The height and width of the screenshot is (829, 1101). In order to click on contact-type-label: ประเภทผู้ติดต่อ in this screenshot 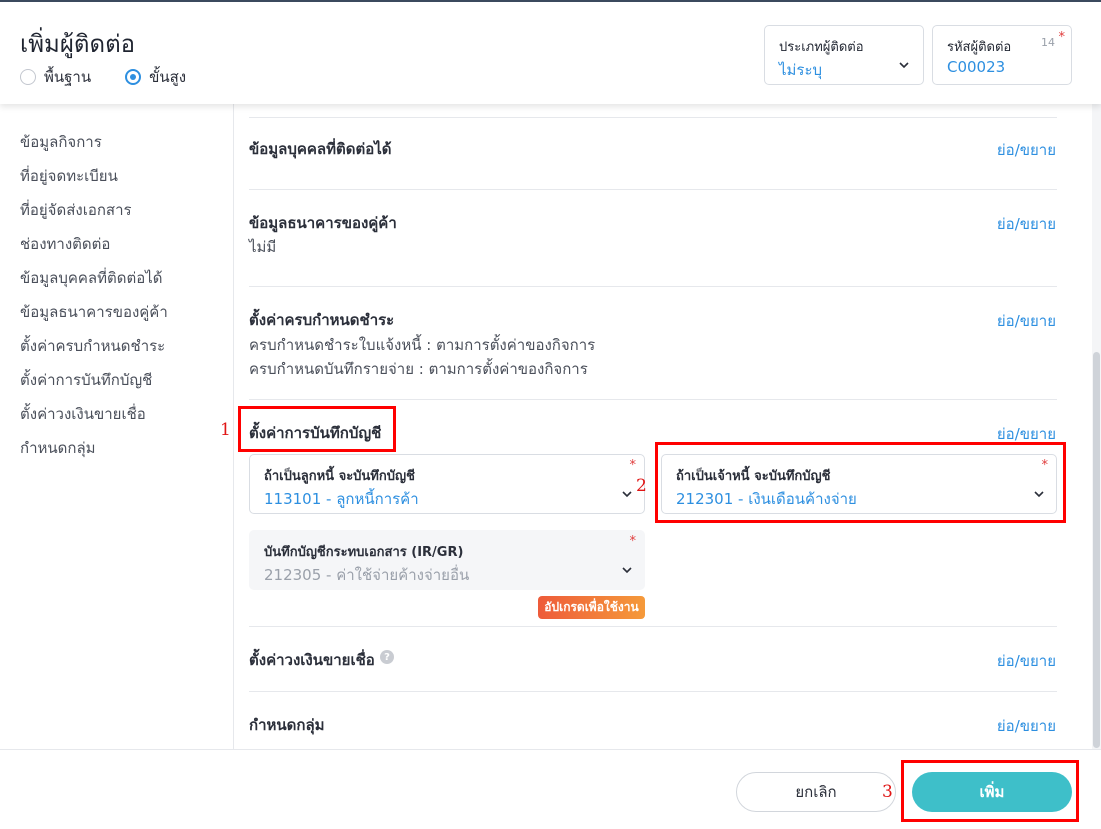, I will do `click(821, 47)`.